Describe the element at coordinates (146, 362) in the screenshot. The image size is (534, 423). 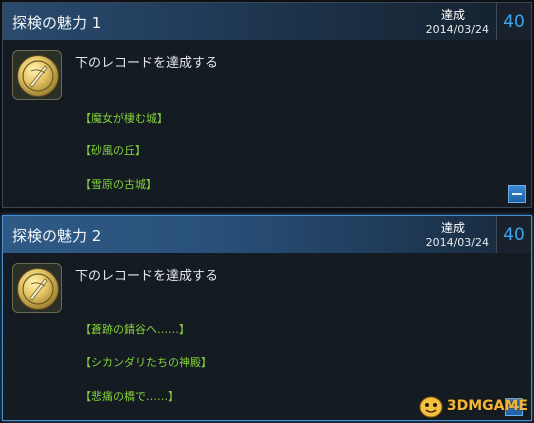
I see `record-item: 【シカンダリたちの神殿】` at that location.